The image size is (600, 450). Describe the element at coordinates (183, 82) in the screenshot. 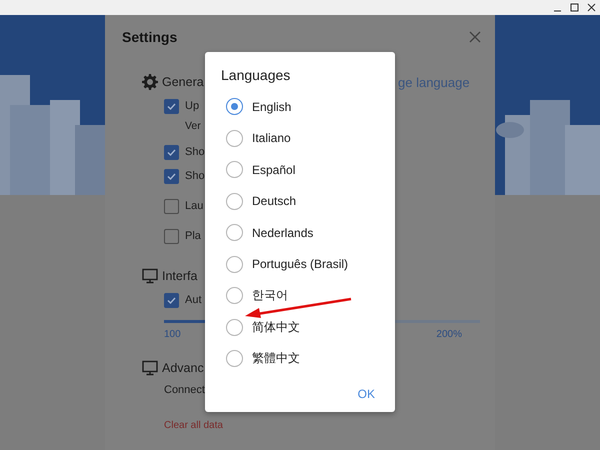

I see `section-title: Genera` at that location.